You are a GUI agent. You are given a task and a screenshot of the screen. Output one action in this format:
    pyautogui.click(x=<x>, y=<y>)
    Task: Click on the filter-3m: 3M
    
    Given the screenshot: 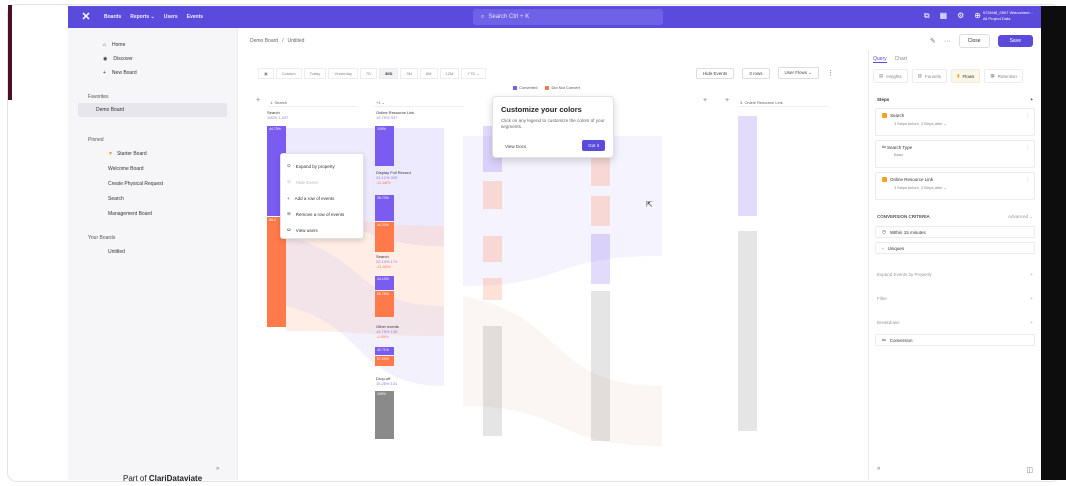 What is the action you would take?
    pyautogui.click(x=409, y=73)
    